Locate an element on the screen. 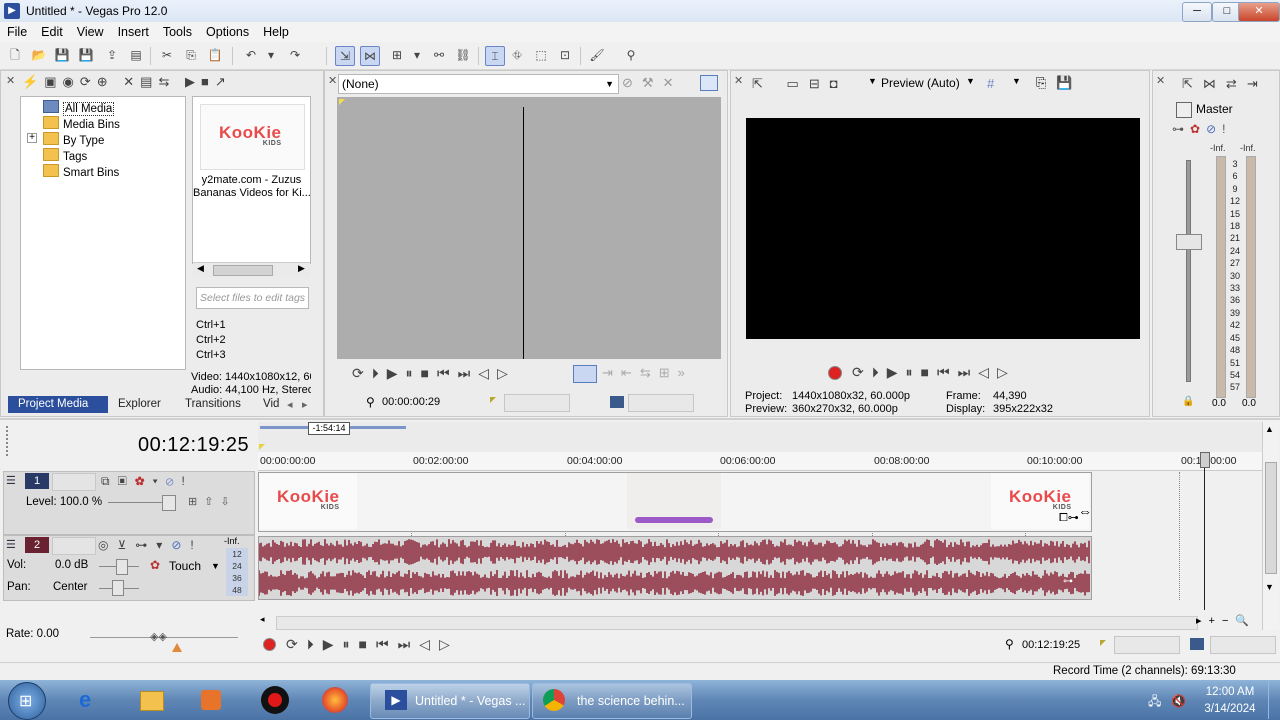 This screenshot has height=720, width=1280. trimmer-history-dropdown: (None) ▼ is located at coordinates (478, 84).